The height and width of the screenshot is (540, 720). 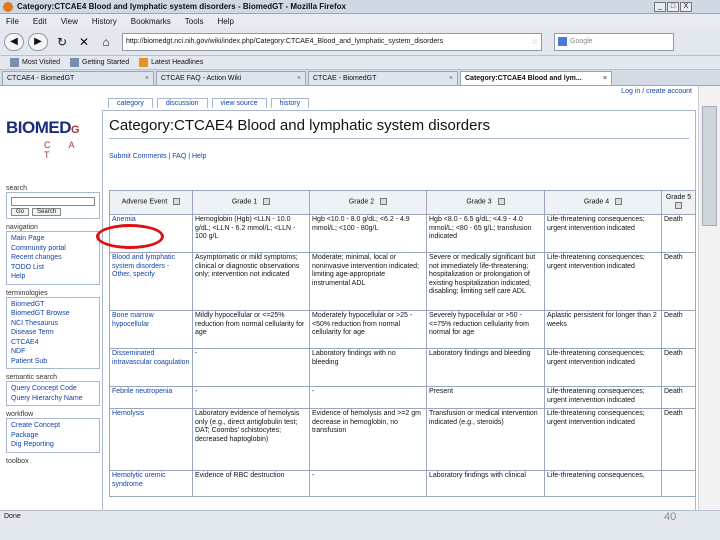 I want to click on go-button: Go, so click(x=20, y=212).